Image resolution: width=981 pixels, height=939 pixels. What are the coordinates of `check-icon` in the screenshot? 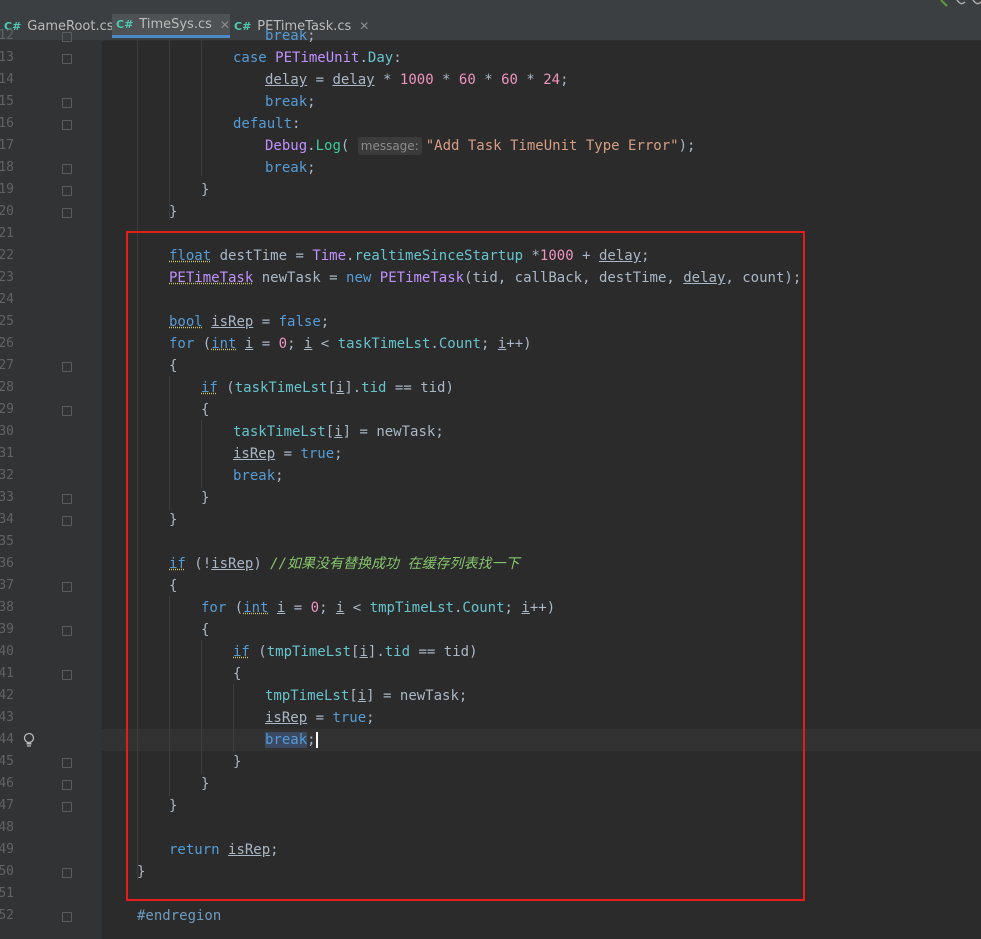 It's located at (944, 3).